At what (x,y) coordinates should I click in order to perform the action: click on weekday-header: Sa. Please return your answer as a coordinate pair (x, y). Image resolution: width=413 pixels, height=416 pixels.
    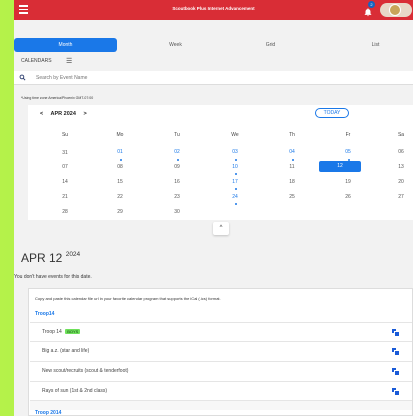
    Looking at the image, I should click on (401, 135).